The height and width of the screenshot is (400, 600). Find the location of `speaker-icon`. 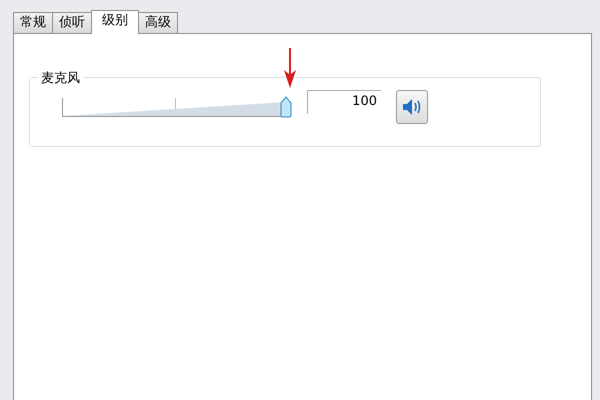

speaker-icon is located at coordinates (412, 107).